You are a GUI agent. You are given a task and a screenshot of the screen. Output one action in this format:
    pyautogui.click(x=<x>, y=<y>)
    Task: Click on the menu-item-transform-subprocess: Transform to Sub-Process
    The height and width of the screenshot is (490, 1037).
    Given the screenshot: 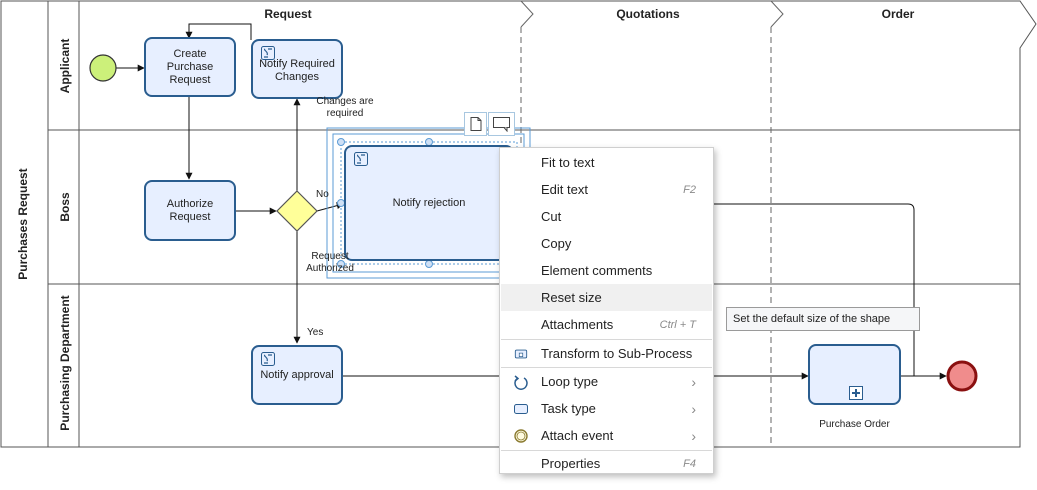 What is the action you would take?
    pyautogui.click(x=606, y=353)
    